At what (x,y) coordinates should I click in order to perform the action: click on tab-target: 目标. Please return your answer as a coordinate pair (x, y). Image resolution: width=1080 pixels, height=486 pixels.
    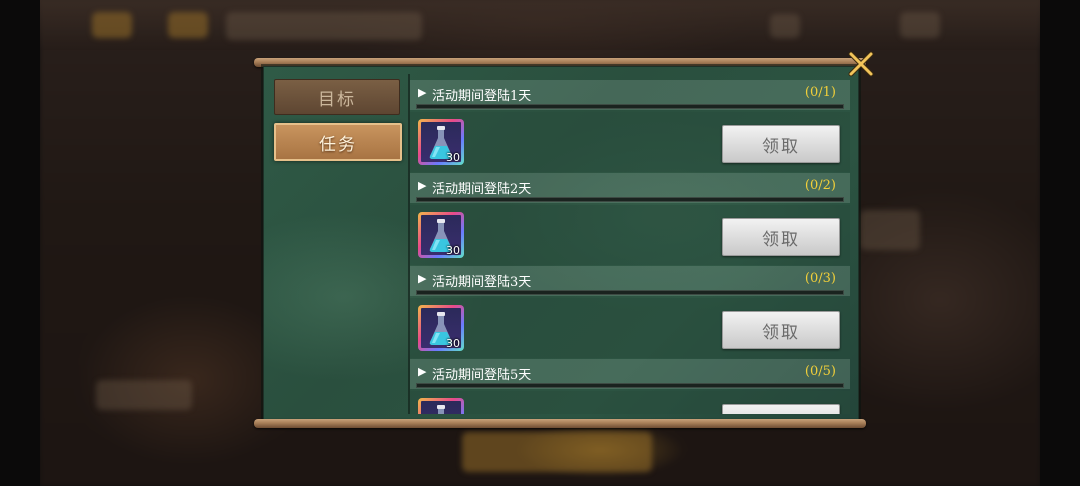
    Looking at the image, I should click on (337, 97).